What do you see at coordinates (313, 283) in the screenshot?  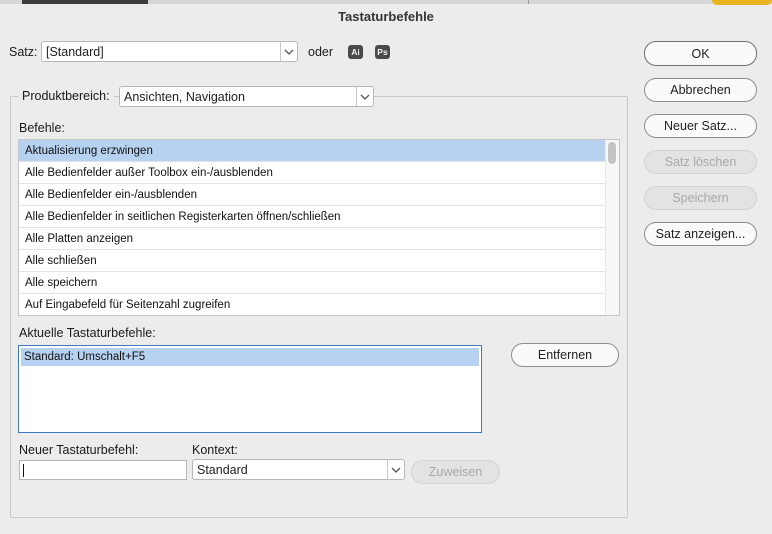 I see `list-item: Alle speichern` at bounding box center [313, 283].